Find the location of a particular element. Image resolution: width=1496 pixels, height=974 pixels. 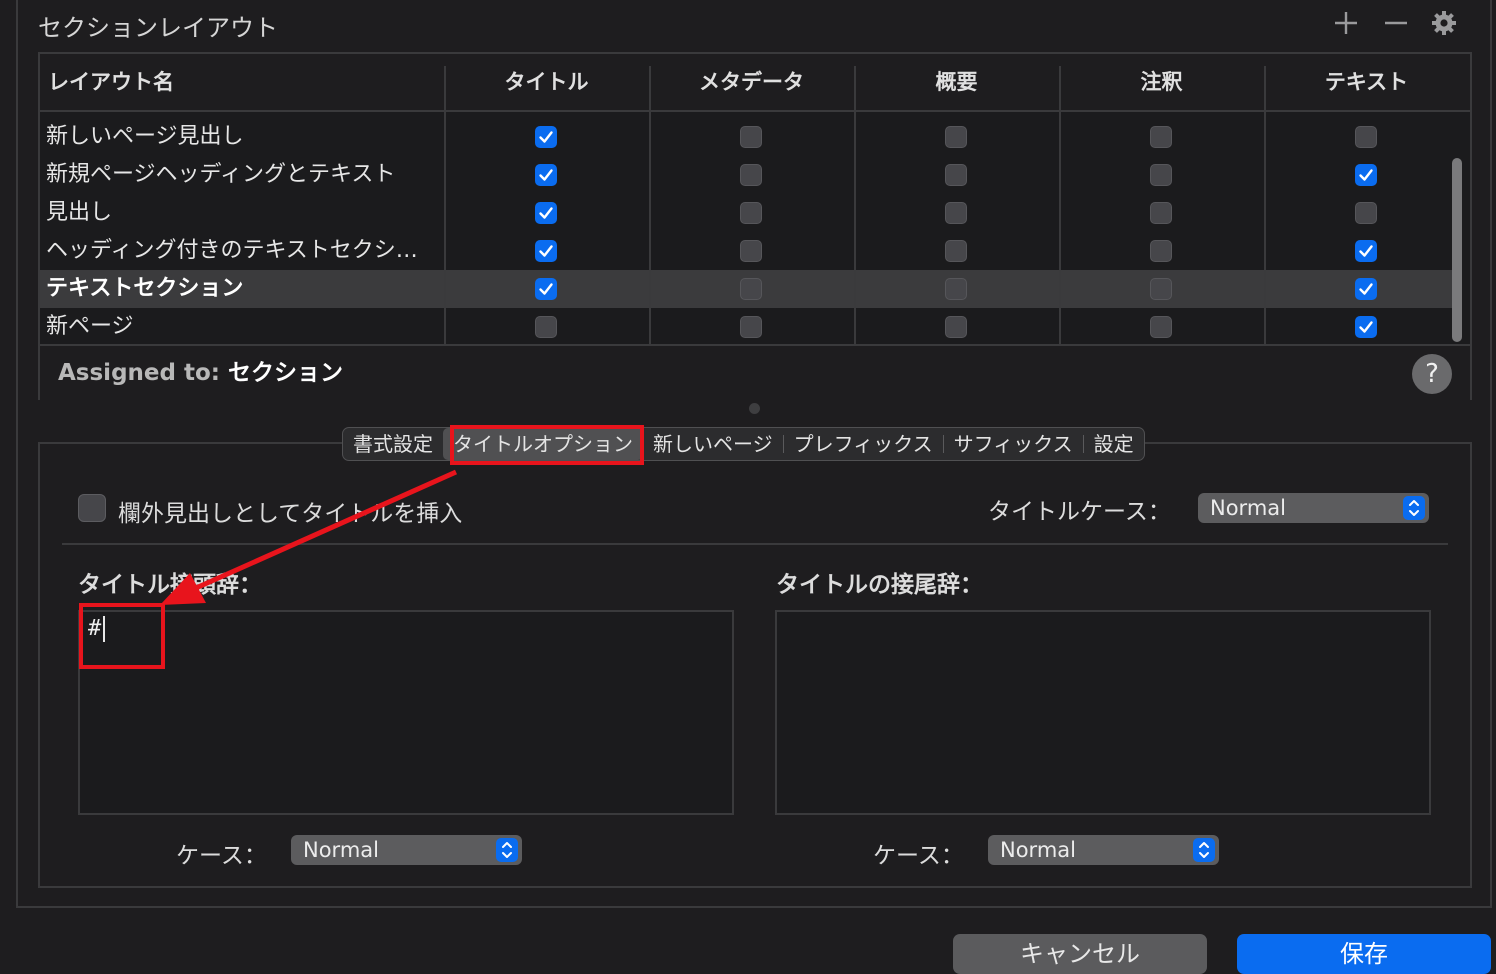

cancel-button: キャンセル is located at coordinates (1080, 954).